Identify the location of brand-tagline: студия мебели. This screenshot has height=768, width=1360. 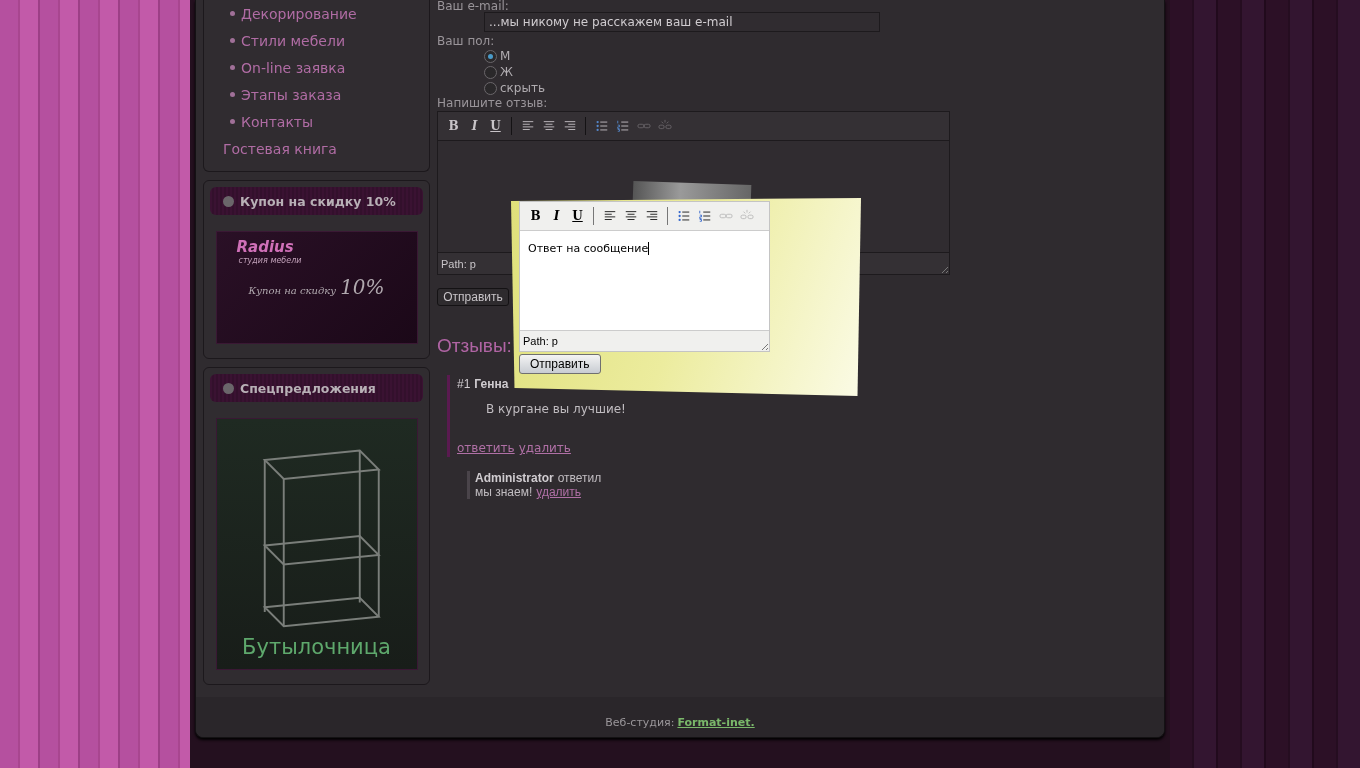
(270, 260).